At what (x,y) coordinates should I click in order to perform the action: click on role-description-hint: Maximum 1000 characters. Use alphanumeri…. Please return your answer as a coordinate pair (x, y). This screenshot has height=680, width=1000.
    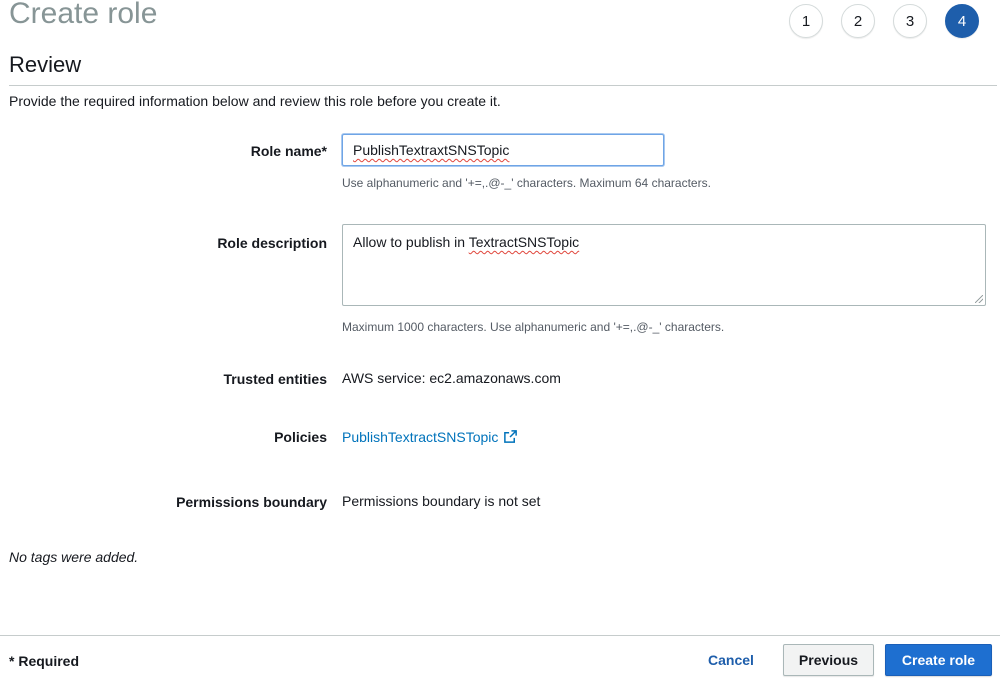
    Looking at the image, I should click on (533, 327).